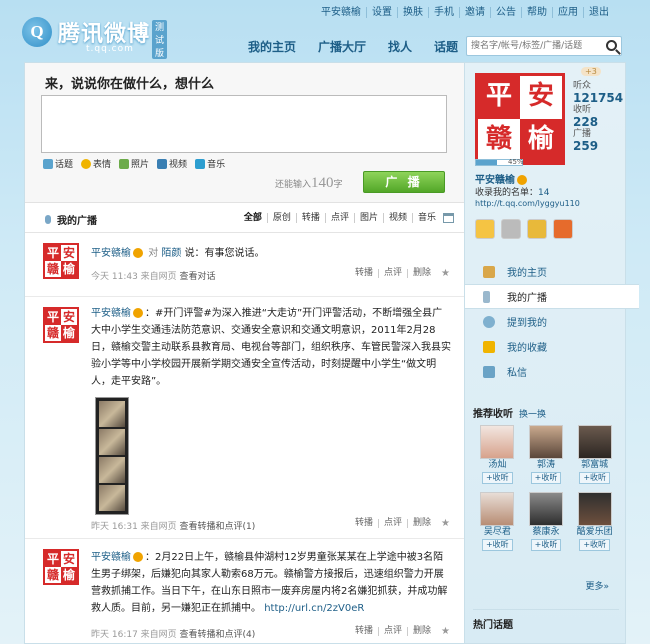  Describe the element at coordinates (96, 163) in the screenshot. I see `tool-emoji: 表情` at that location.